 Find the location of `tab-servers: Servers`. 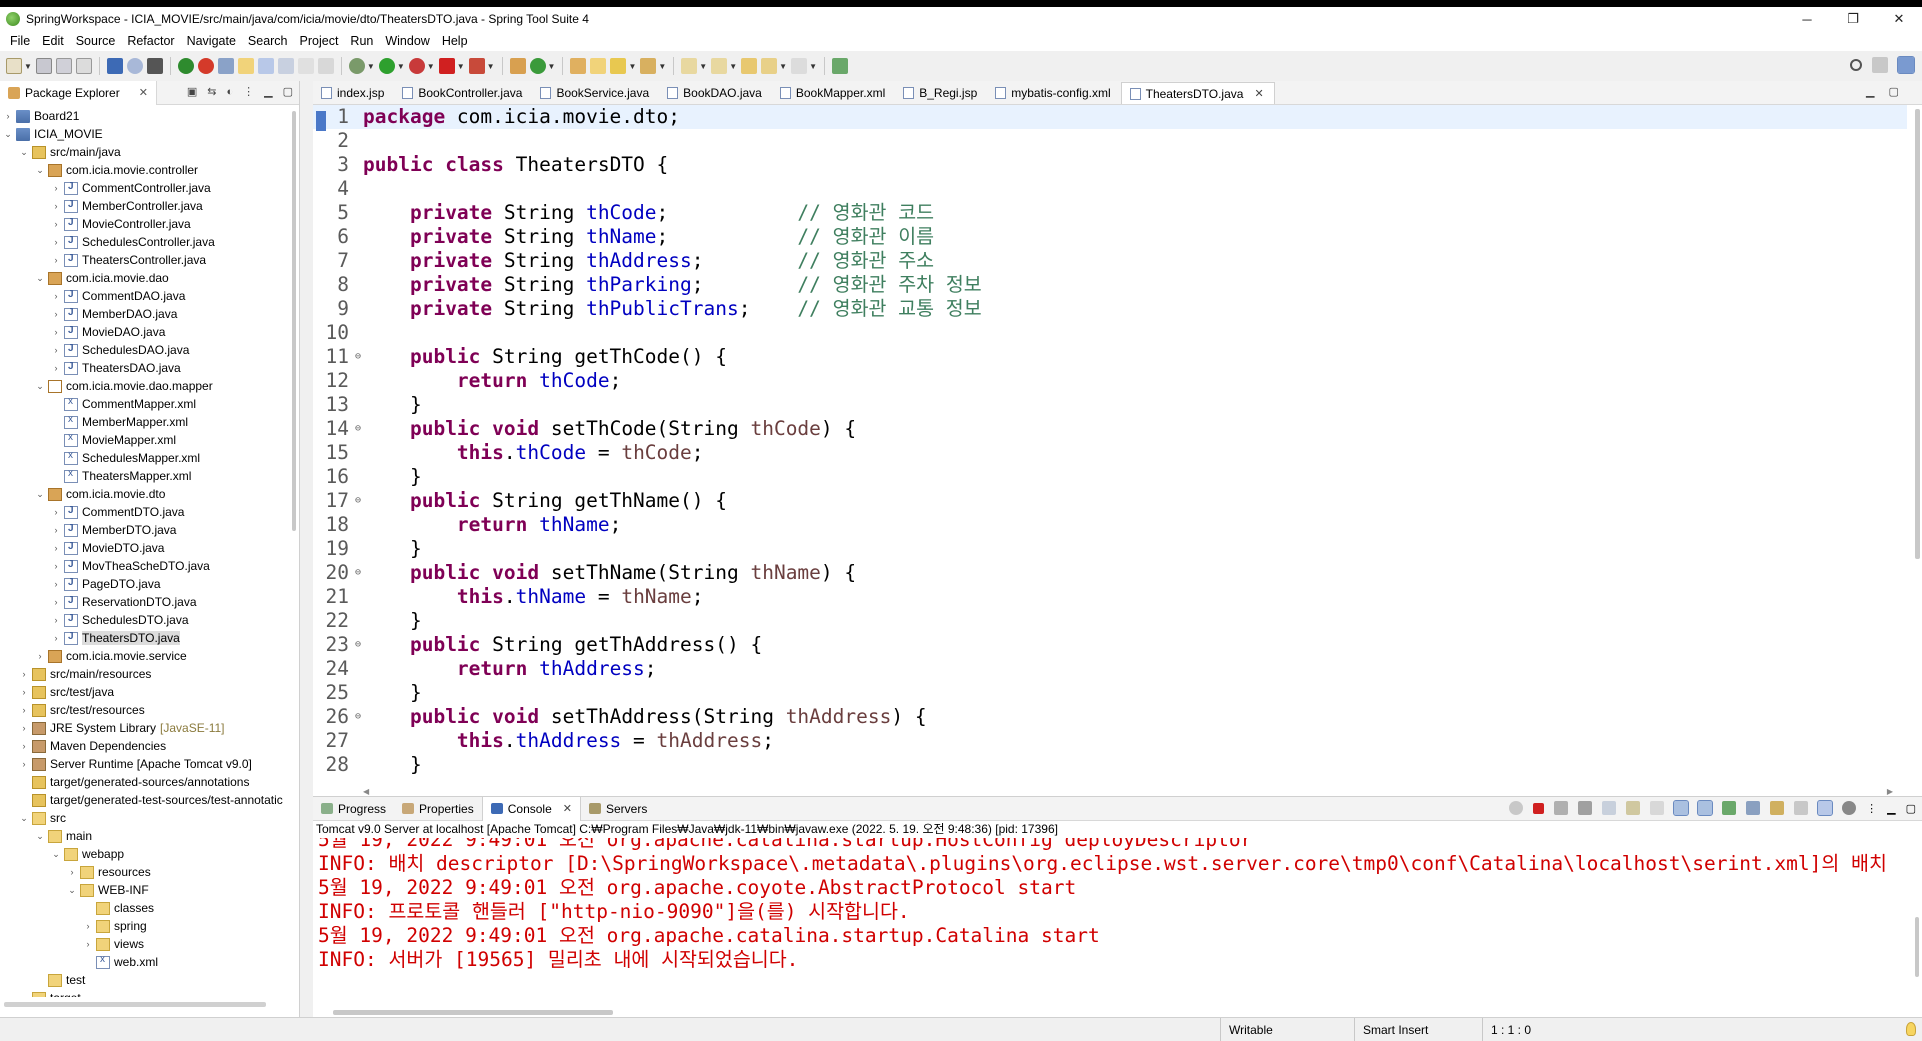

tab-servers: Servers is located at coordinates (618, 809).